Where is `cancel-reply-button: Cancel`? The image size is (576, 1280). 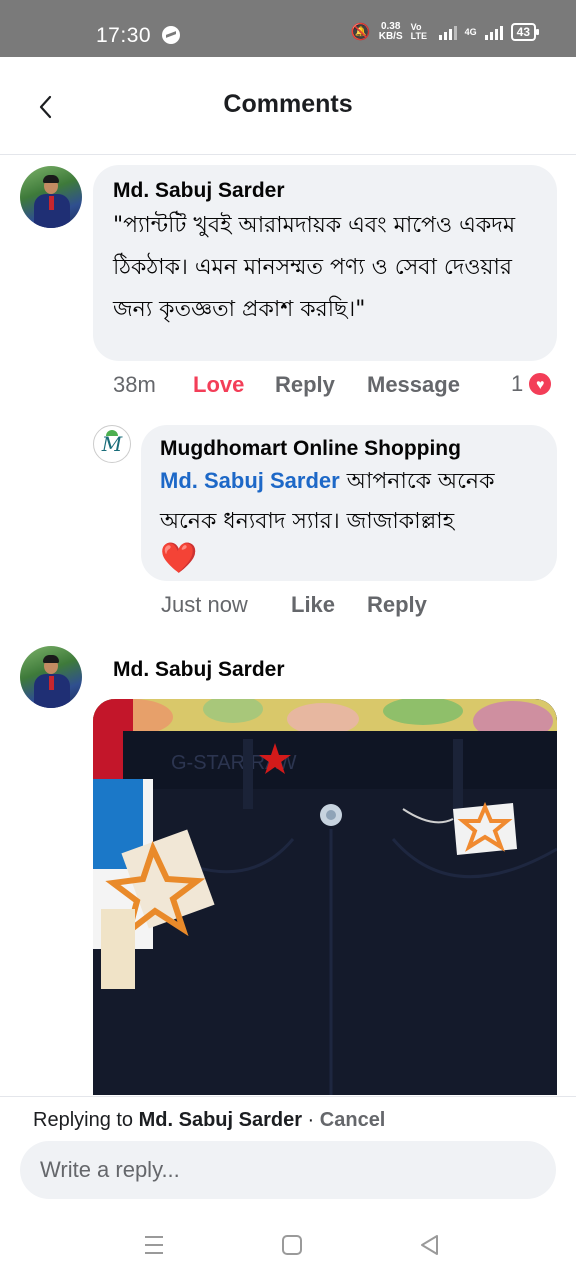
cancel-reply-button: Cancel is located at coordinates (353, 1120).